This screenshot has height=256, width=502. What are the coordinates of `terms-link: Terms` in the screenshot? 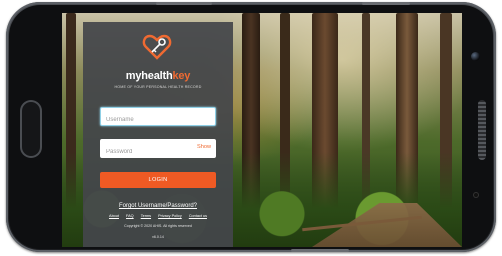 It's located at (146, 216).